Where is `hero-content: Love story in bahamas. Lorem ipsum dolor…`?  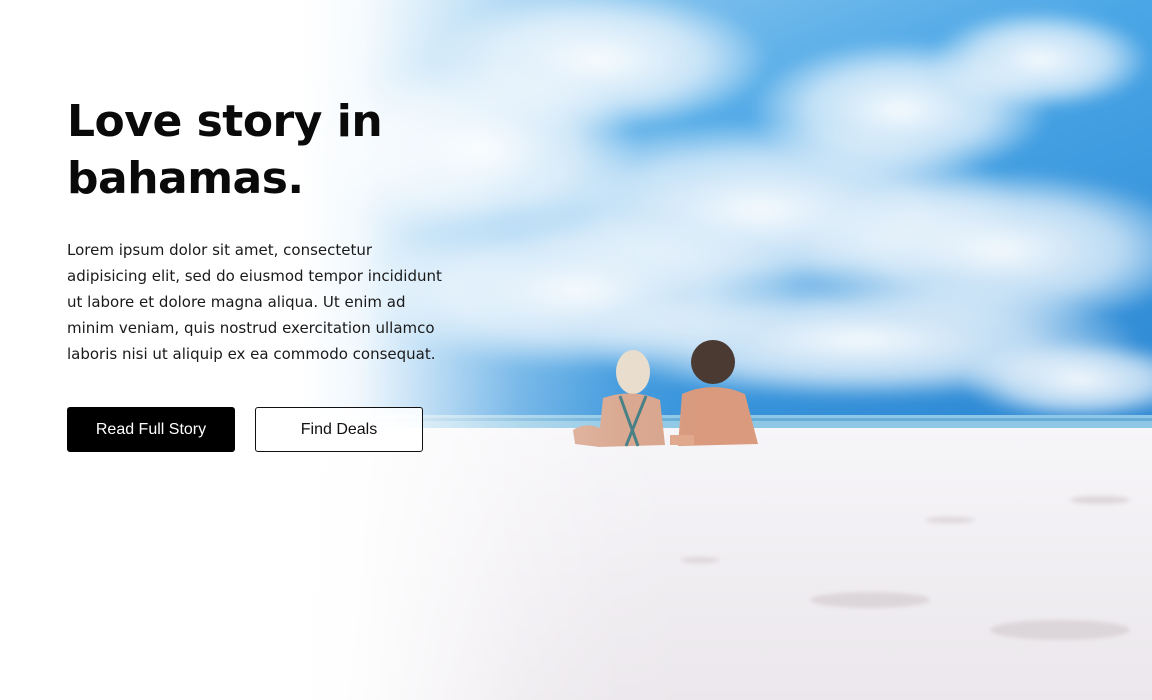 hero-content: Love story in bahamas. Lorem ipsum dolor… is located at coordinates (267, 230).